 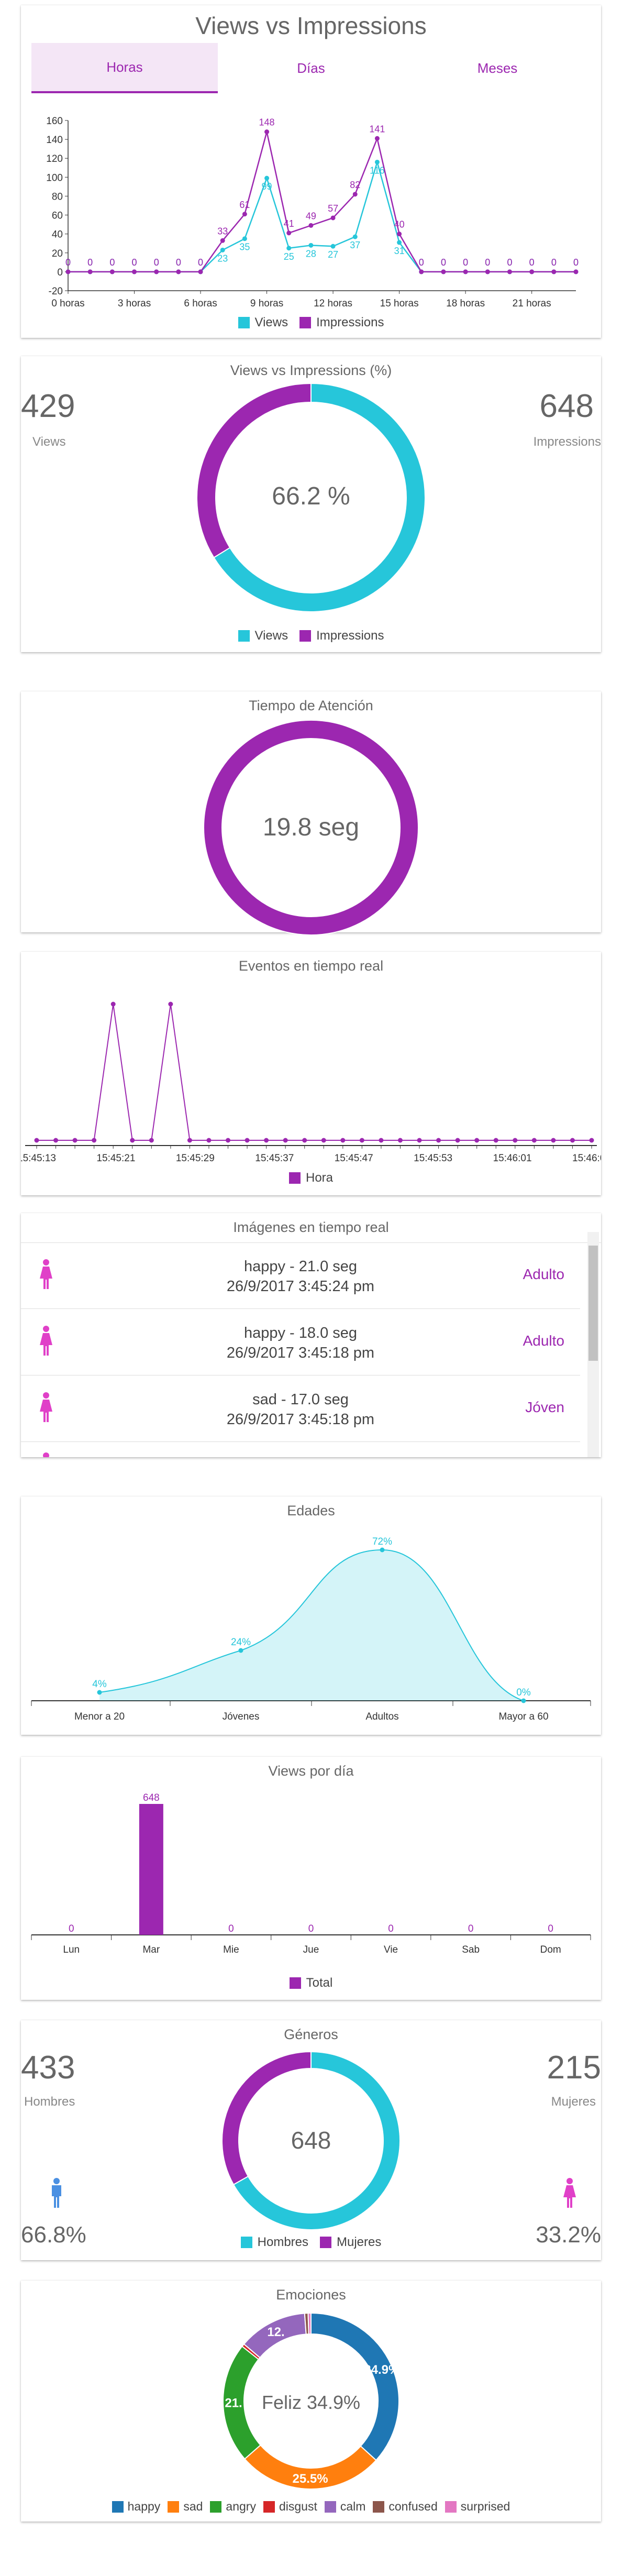 I want to click on views-swatch, so click(x=244, y=636).